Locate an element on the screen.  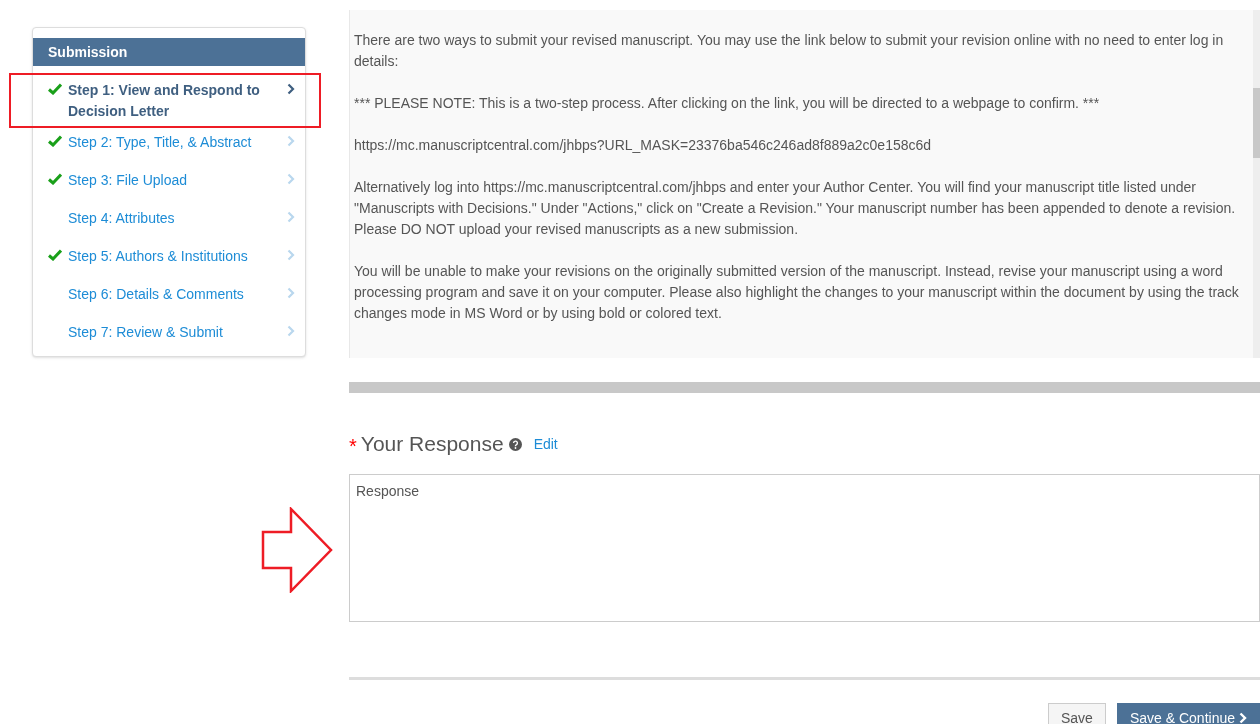
step-item: Step 1: View and Respond to Decision Letter is located at coordinates (169, 94).